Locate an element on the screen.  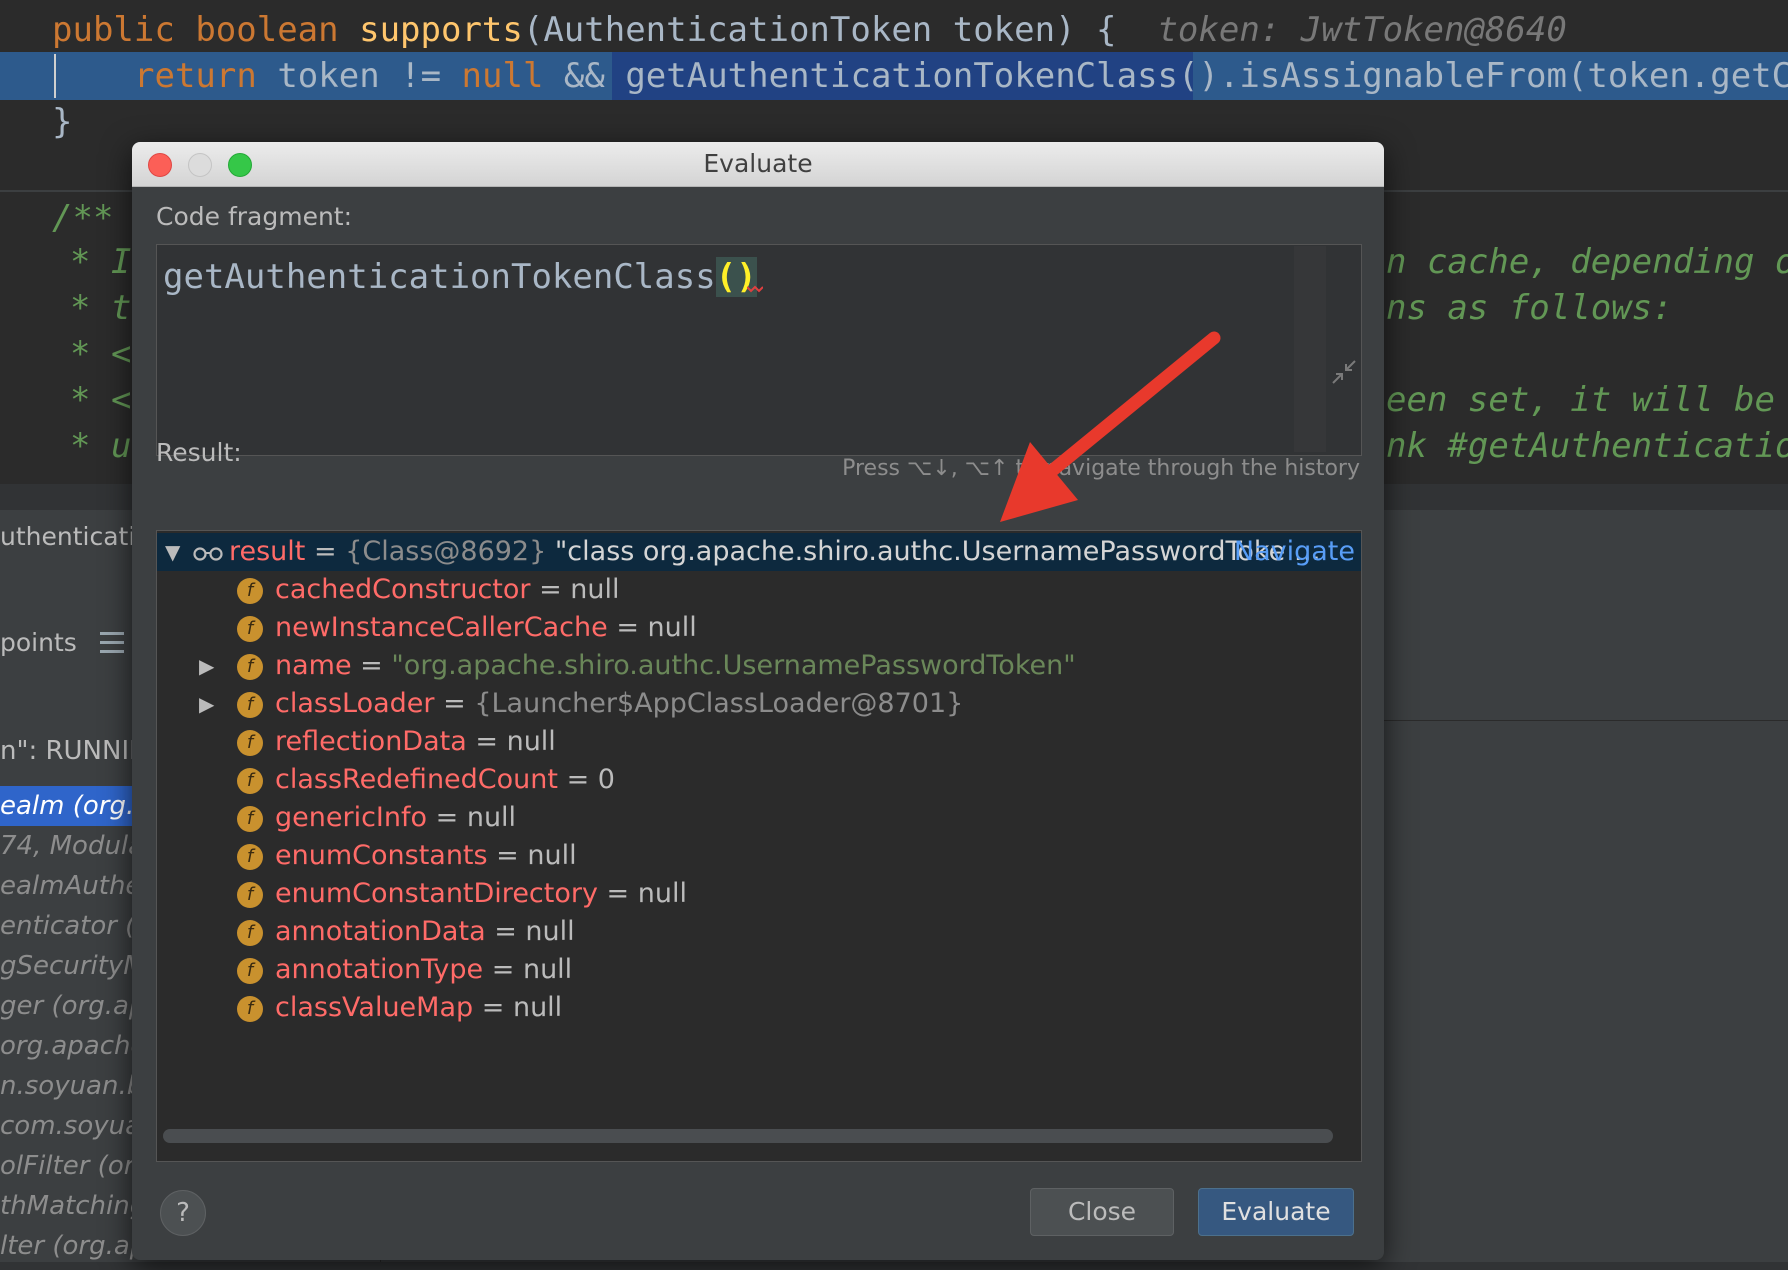
field-row-classValueMap: f classValueMap = null is located at coordinates (759, 1008).